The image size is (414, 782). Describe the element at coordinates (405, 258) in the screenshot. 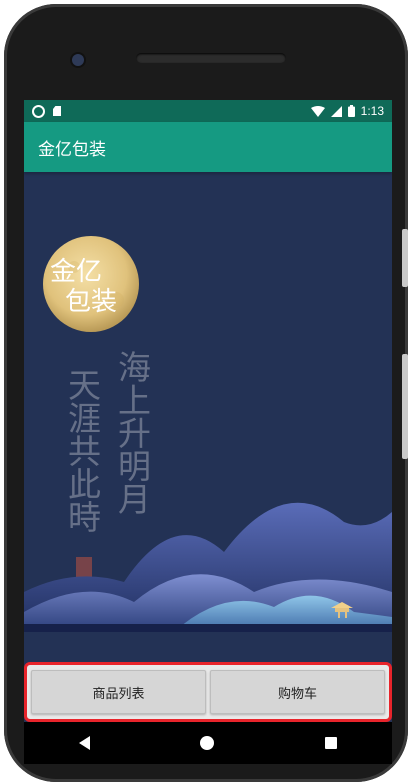

I see `power-key` at that location.